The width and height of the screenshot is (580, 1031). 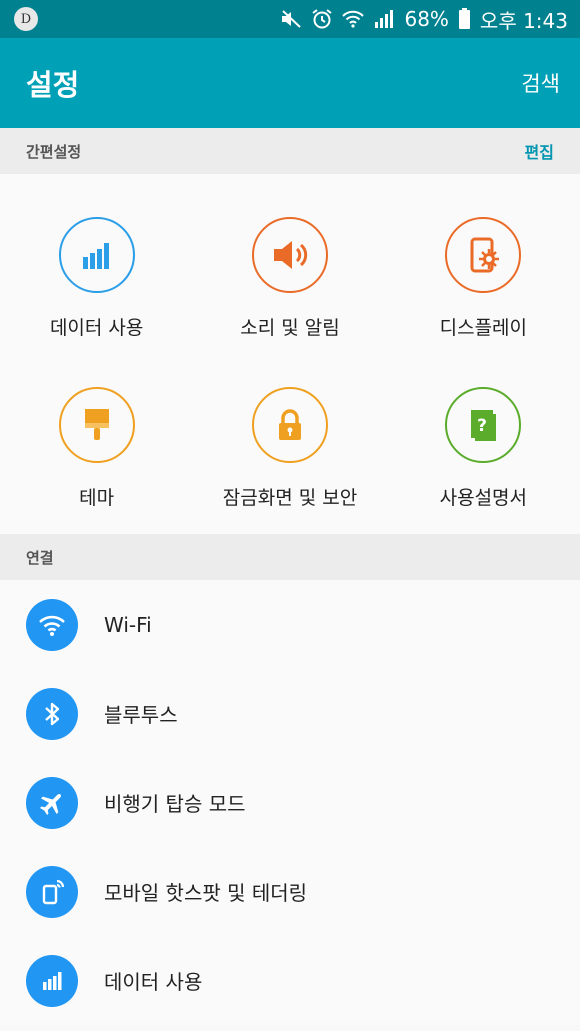 I want to click on clock: 오후 1:43, so click(x=523, y=20).